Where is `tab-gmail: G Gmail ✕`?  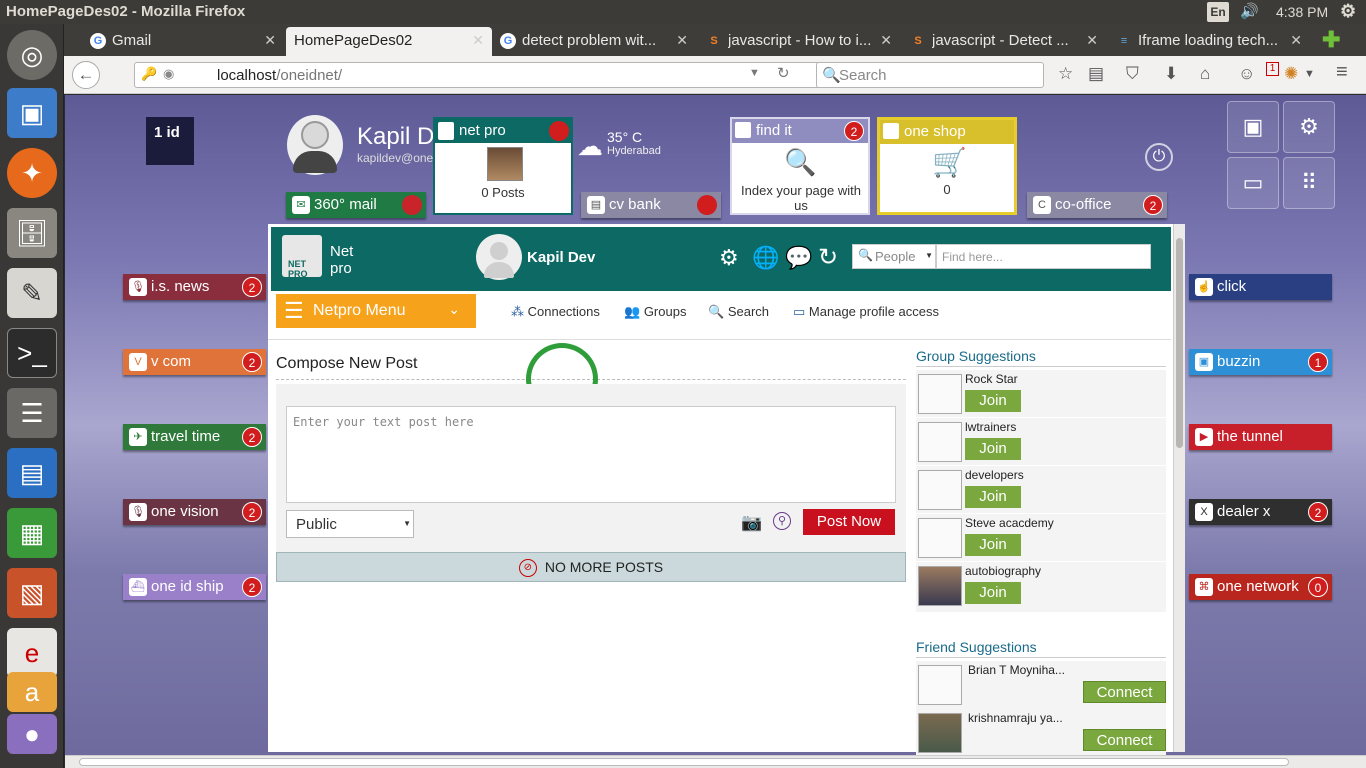
tab-gmail: G Gmail ✕ is located at coordinates (184, 41).